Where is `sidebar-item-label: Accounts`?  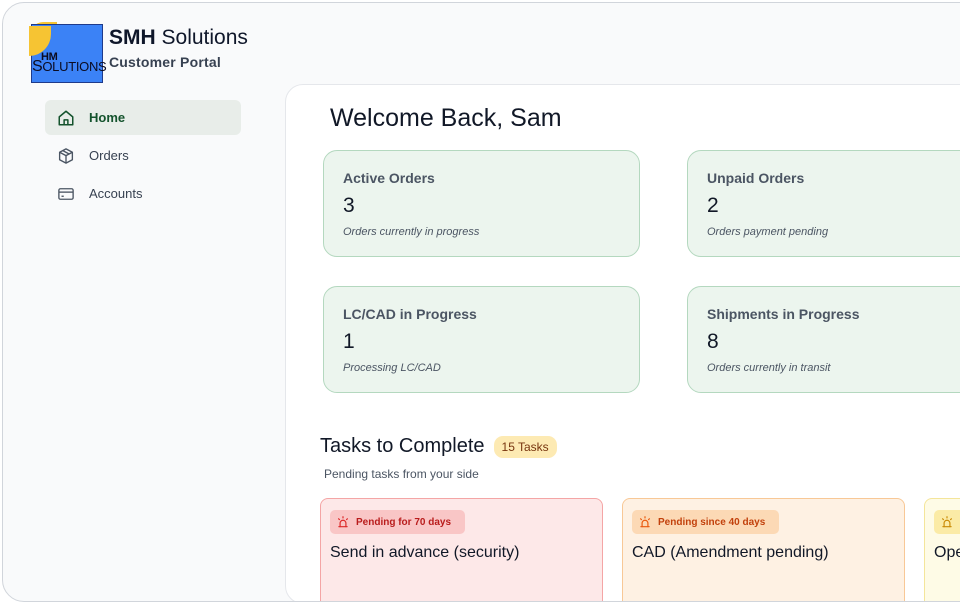 sidebar-item-label: Accounts is located at coordinates (116, 193).